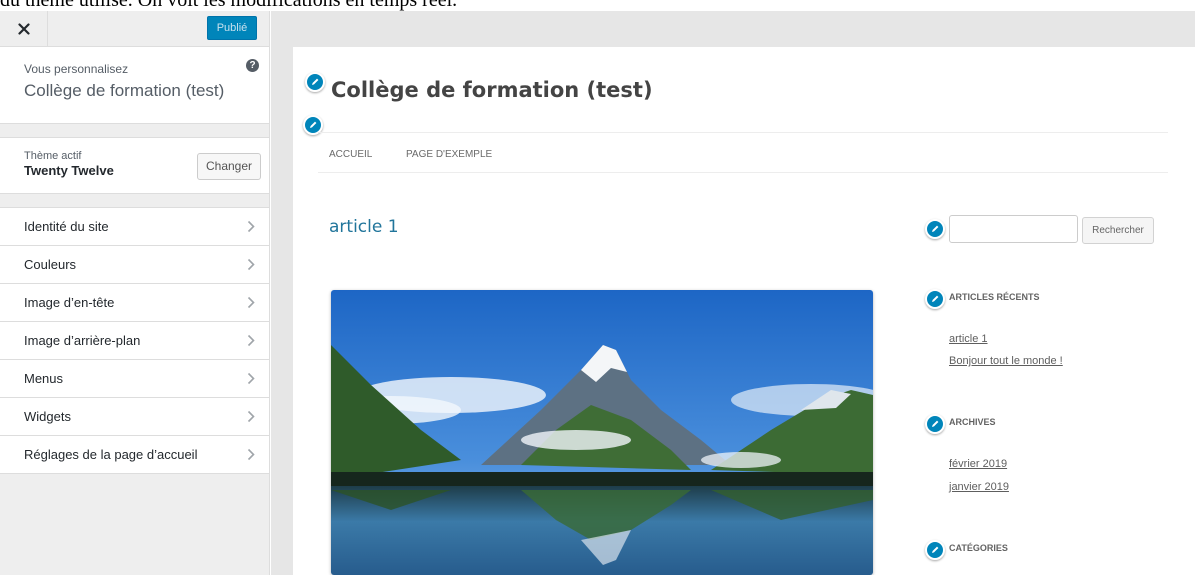 The width and height of the screenshot is (1195, 575). I want to click on search-input, so click(1013, 229).